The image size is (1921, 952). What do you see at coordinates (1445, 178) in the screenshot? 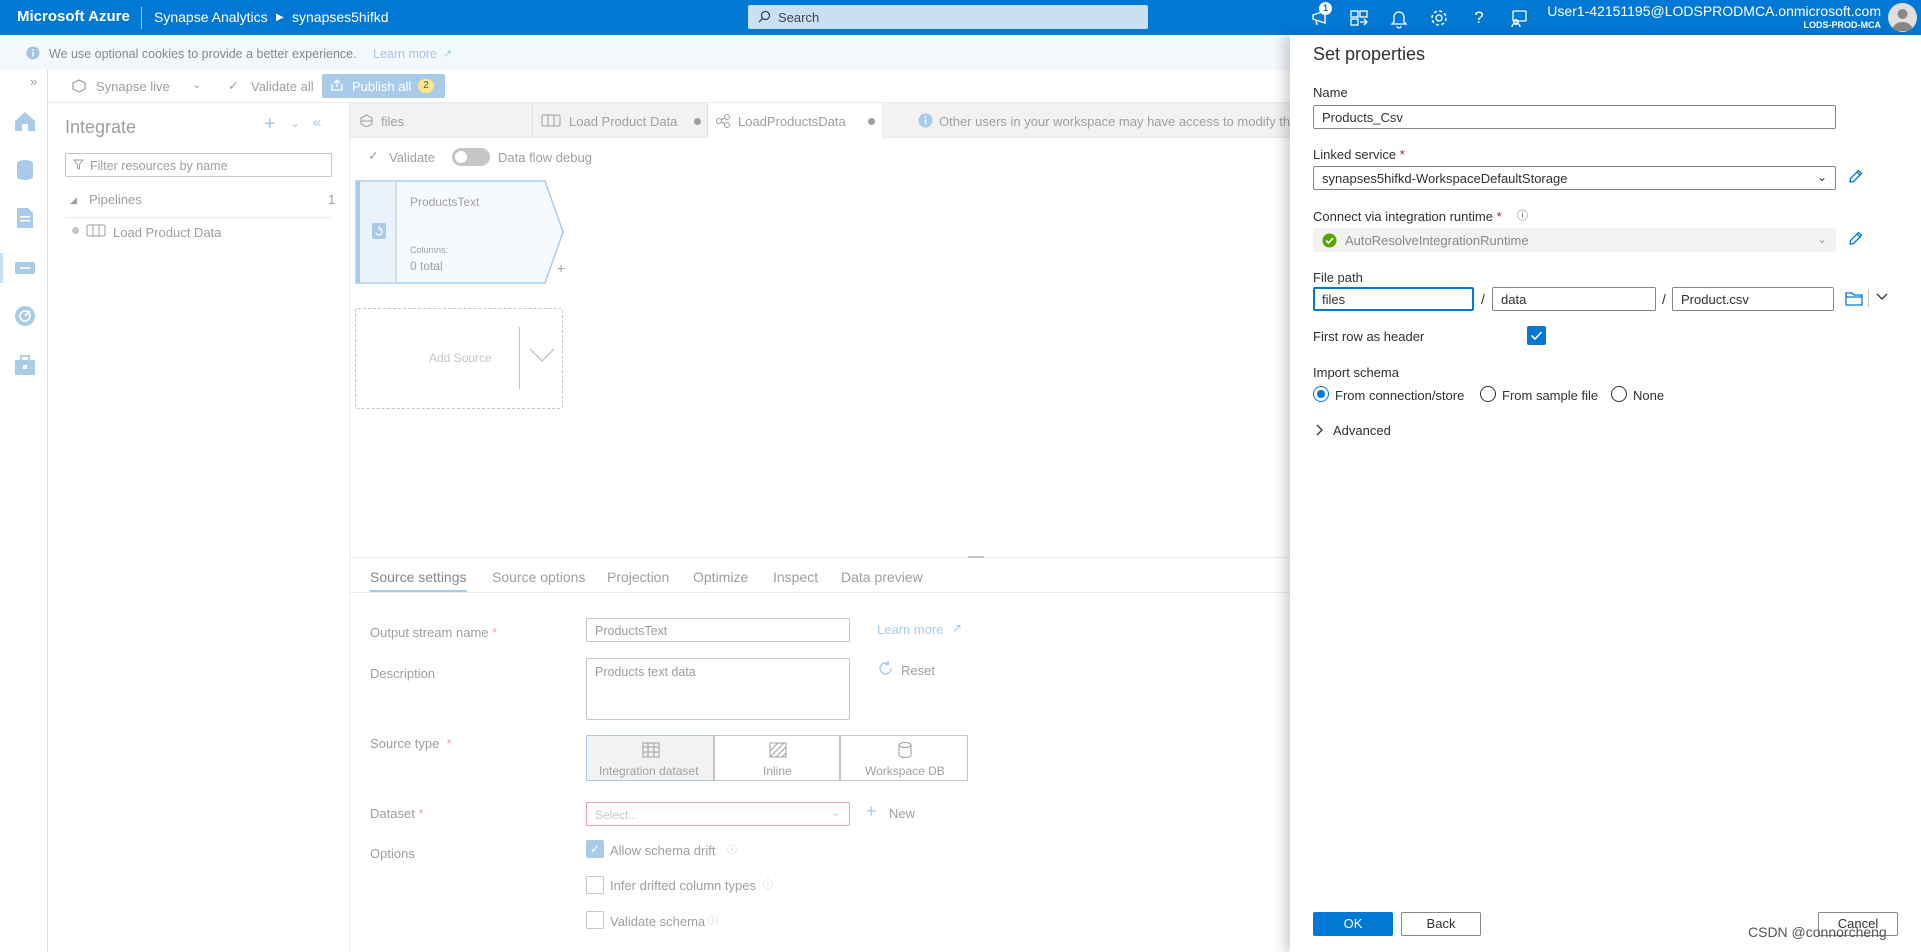
I see `linked-service-value: synapses5hifkd-WorkspaceDefaultStorage` at bounding box center [1445, 178].